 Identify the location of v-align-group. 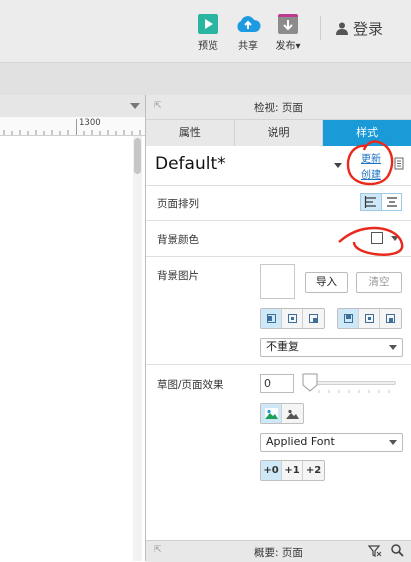
(369, 318).